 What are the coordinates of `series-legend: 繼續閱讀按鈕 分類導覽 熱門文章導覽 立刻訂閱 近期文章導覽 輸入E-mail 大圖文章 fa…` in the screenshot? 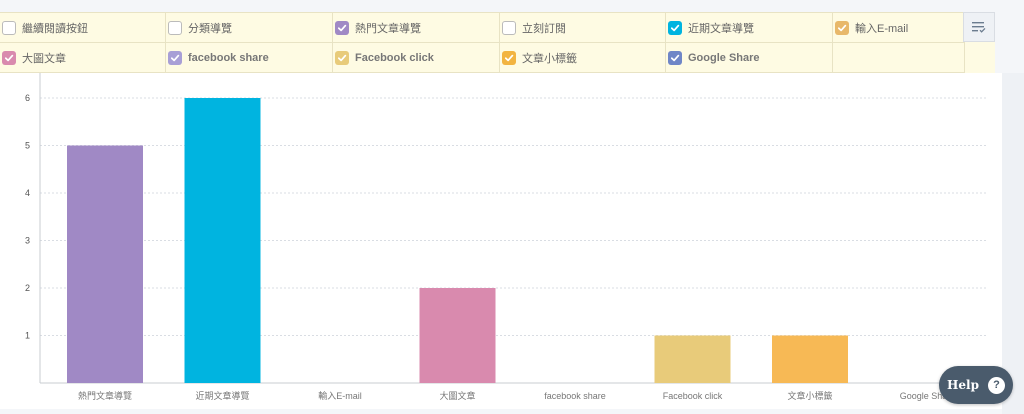 It's located at (497, 42).